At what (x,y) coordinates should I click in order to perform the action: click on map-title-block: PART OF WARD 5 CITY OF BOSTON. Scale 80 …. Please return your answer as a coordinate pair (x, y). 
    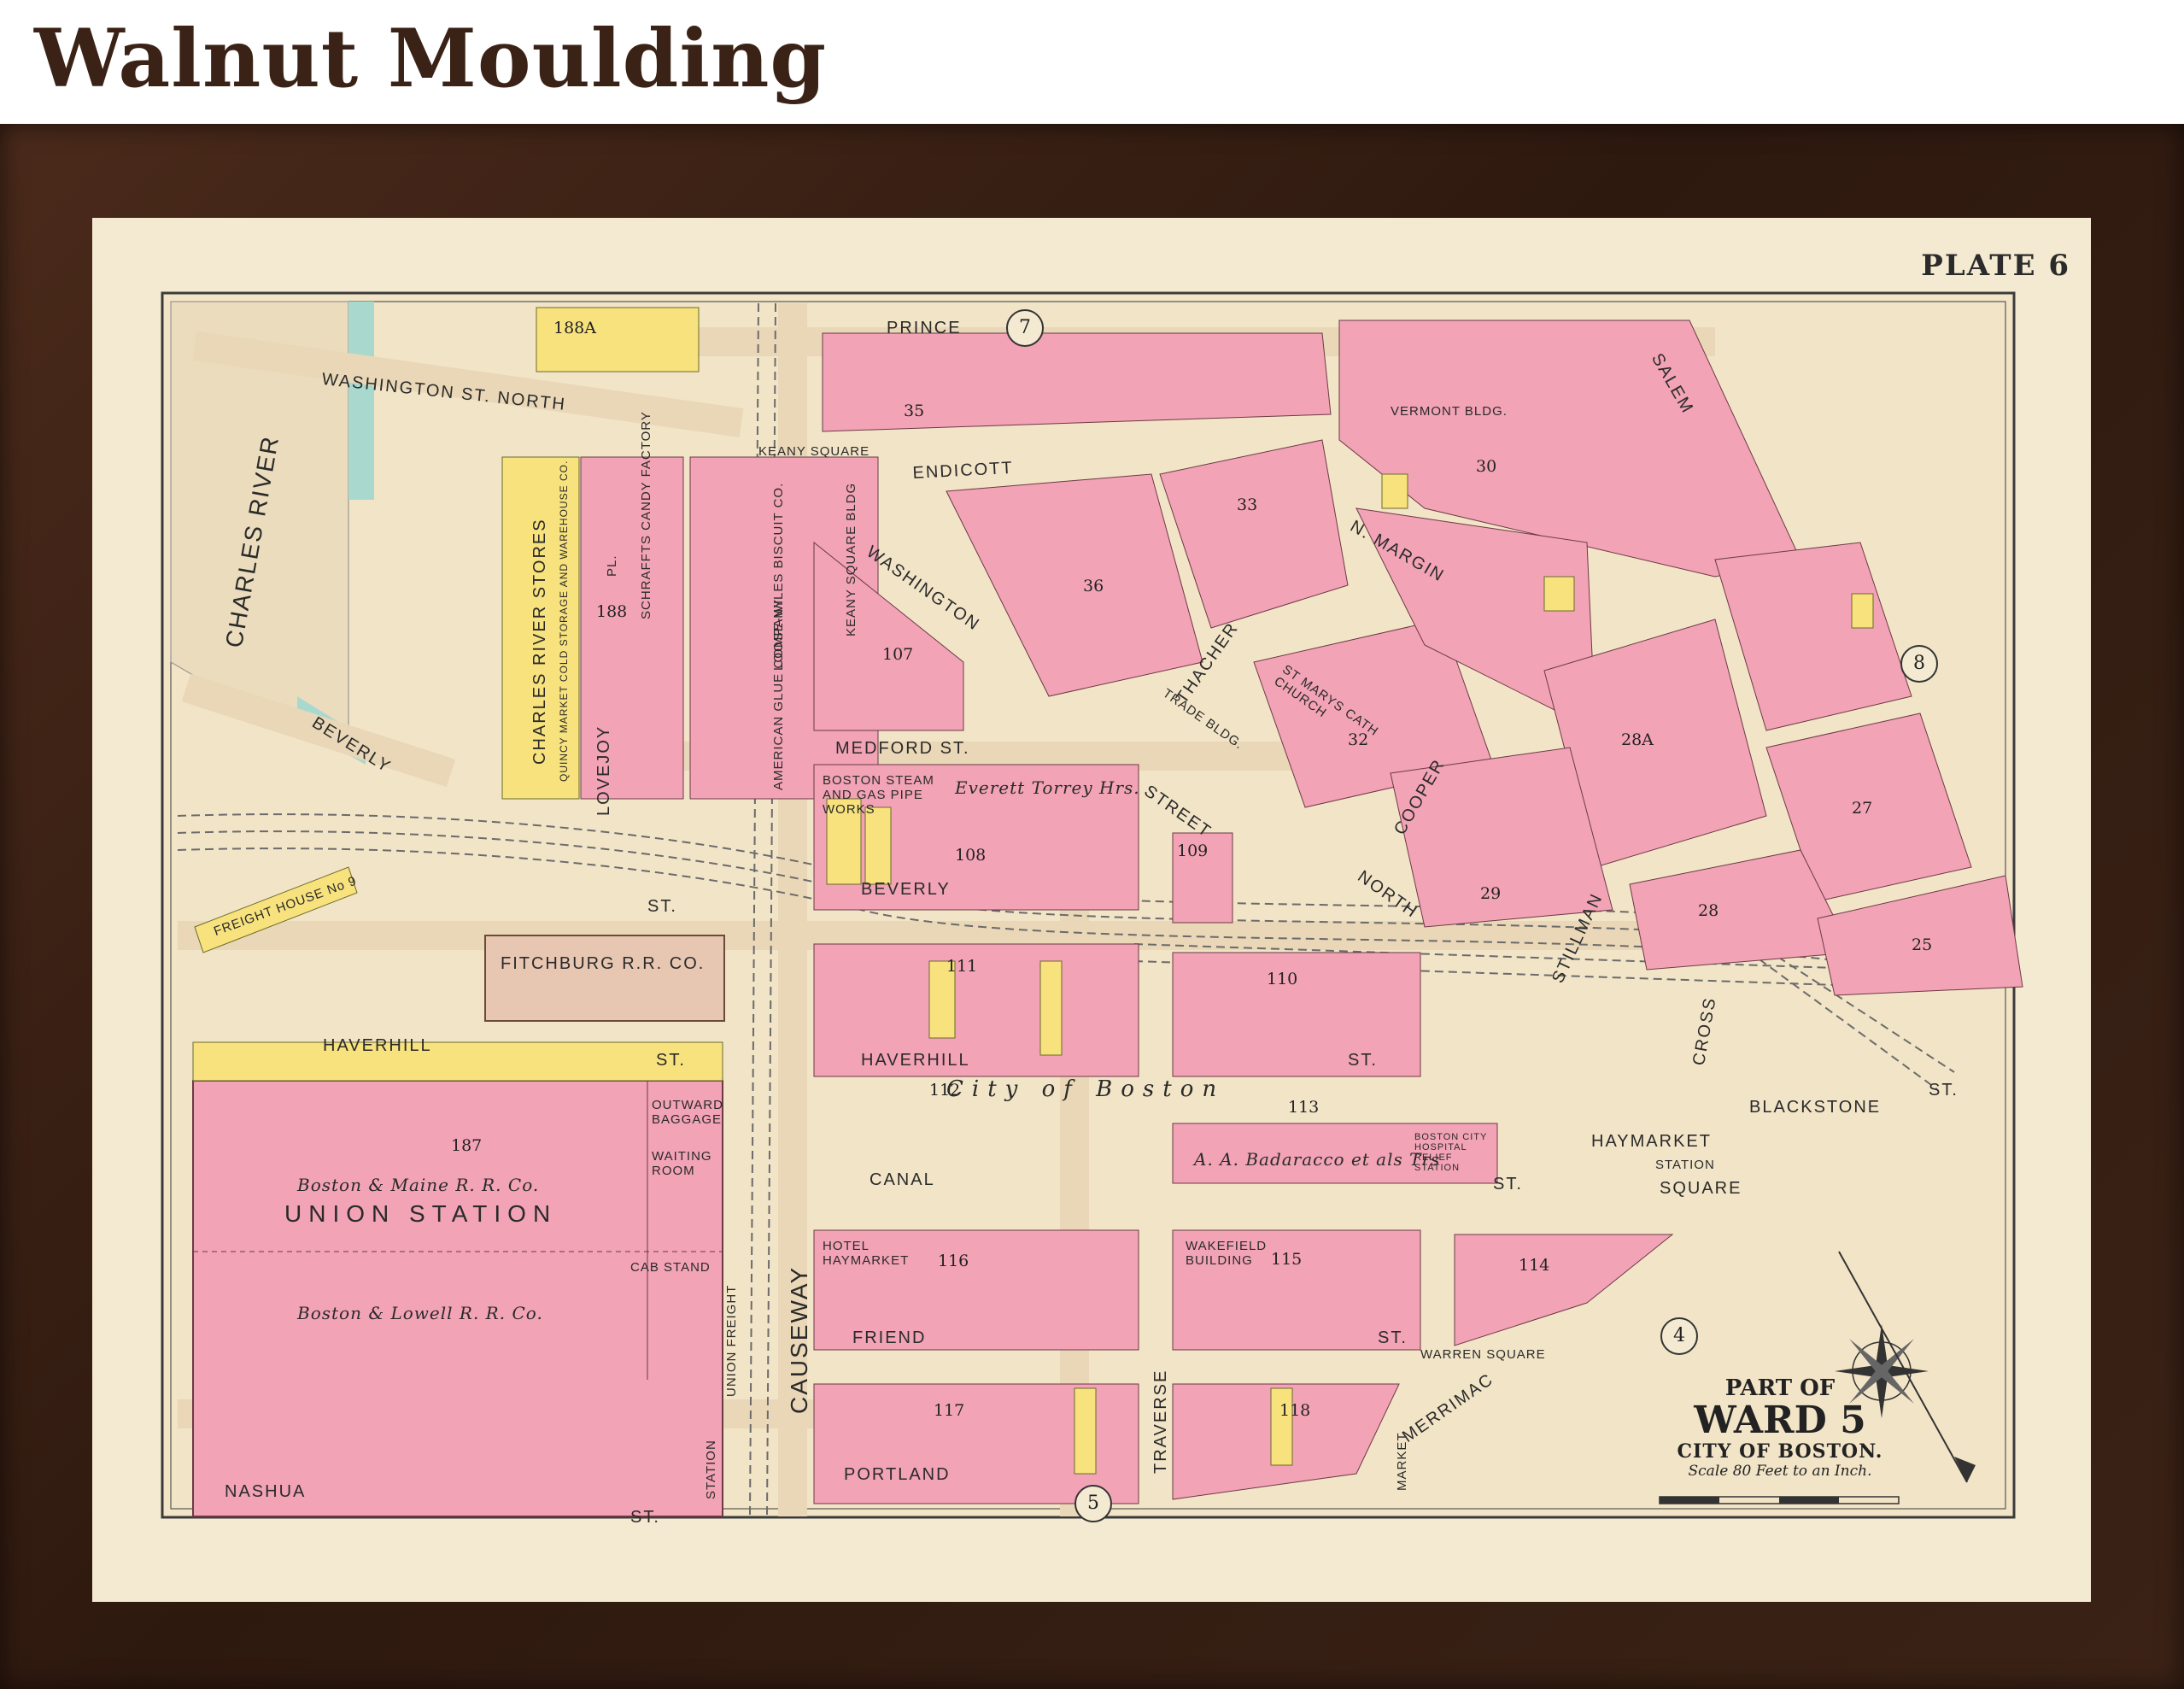
    Looking at the image, I should click on (1780, 1427).